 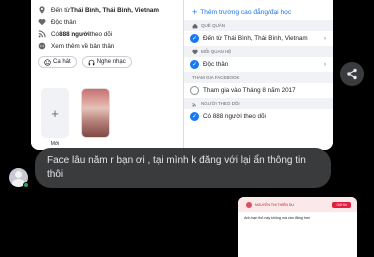 I want to click on info-row-more: Xem thêm về bản thân, so click(x=107, y=46).